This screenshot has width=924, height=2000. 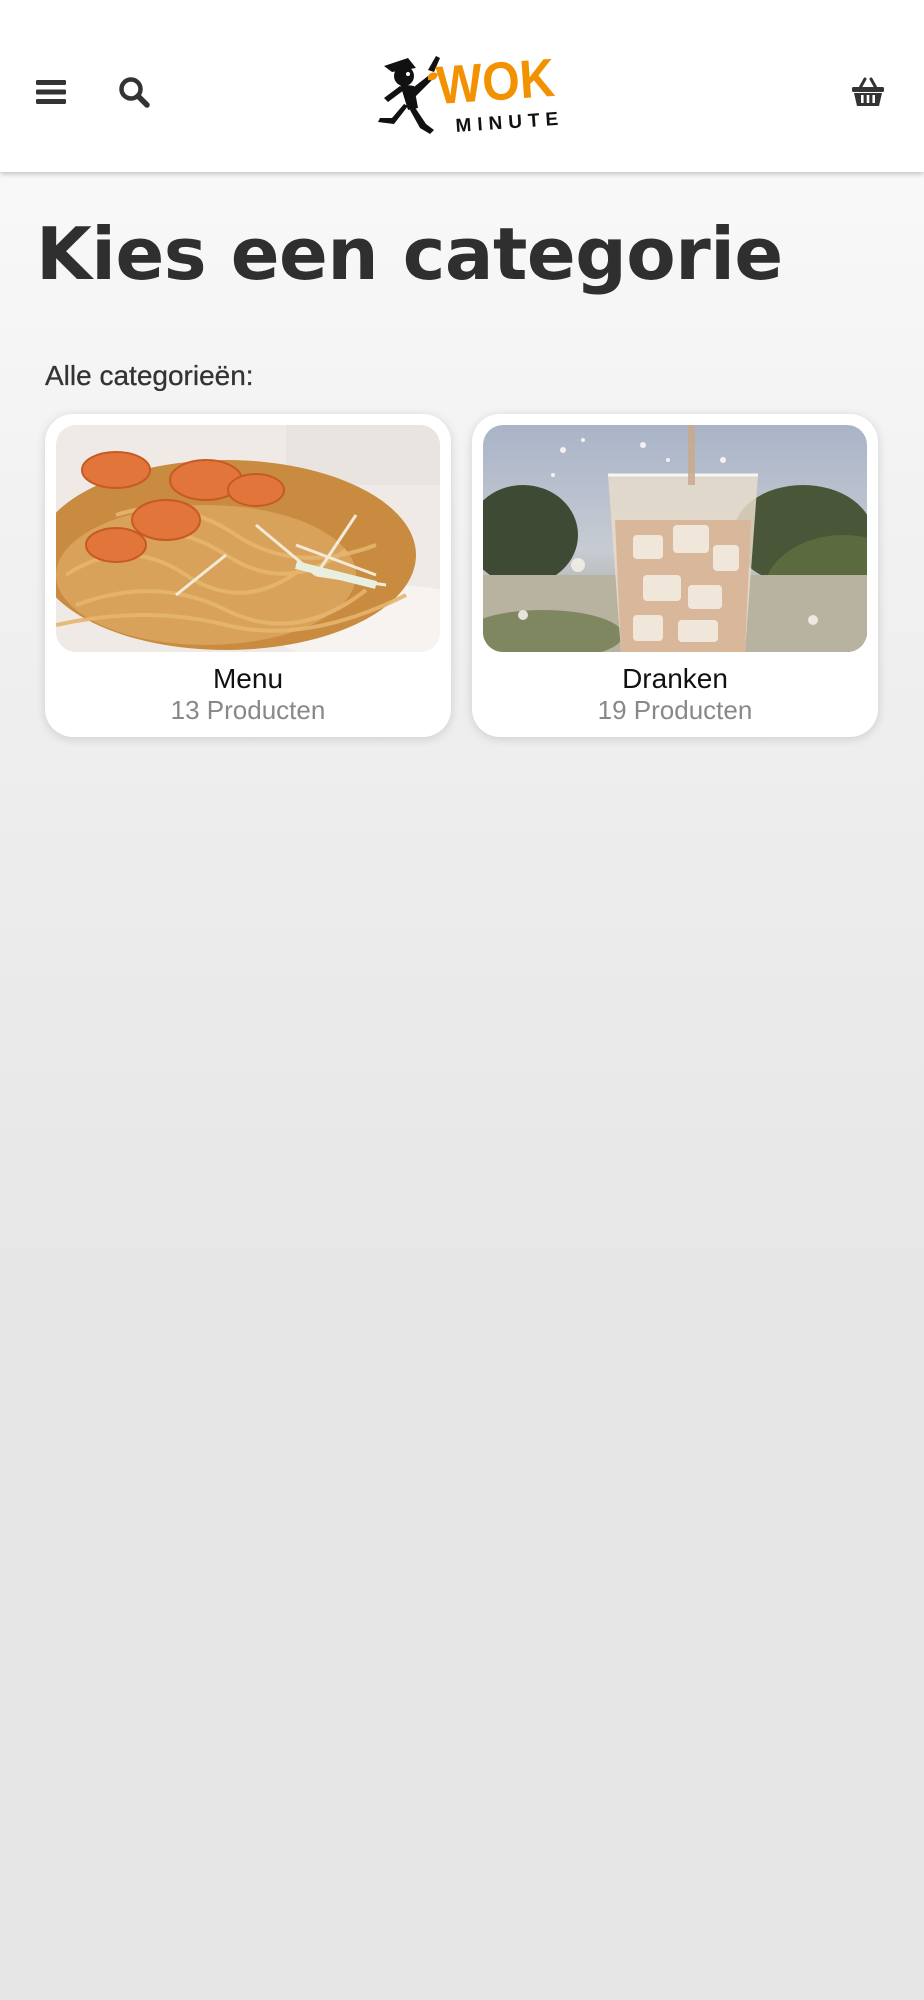 I want to click on category-card-menu: Menu 13 Producten, so click(x=248, y=575).